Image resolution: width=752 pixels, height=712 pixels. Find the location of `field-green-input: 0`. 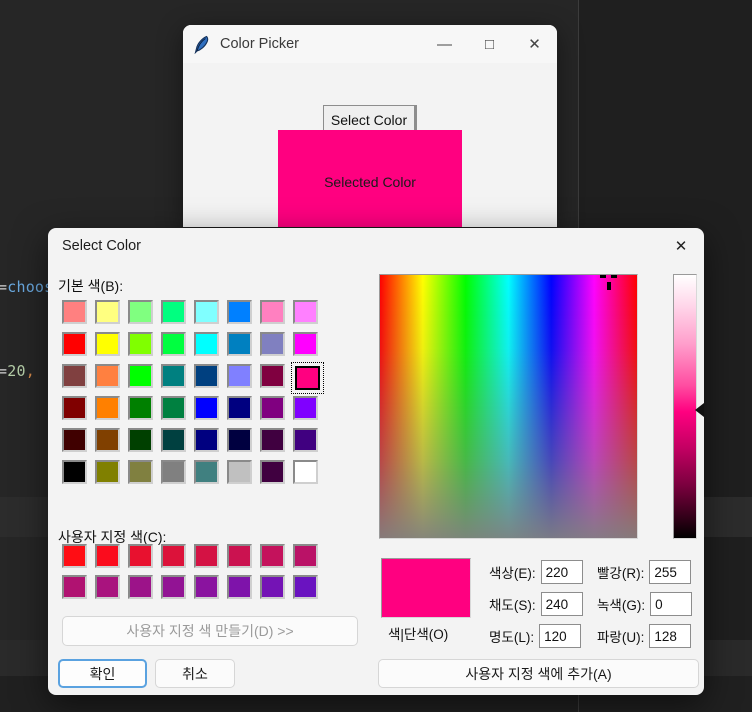

field-green-input: 0 is located at coordinates (671, 604).